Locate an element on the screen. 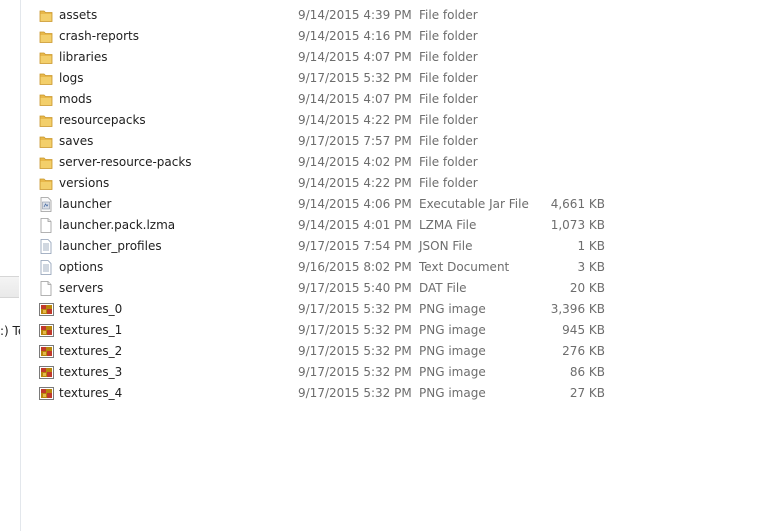 The image size is (784, 531). file-name: servers is located at coordinates (81, 288).